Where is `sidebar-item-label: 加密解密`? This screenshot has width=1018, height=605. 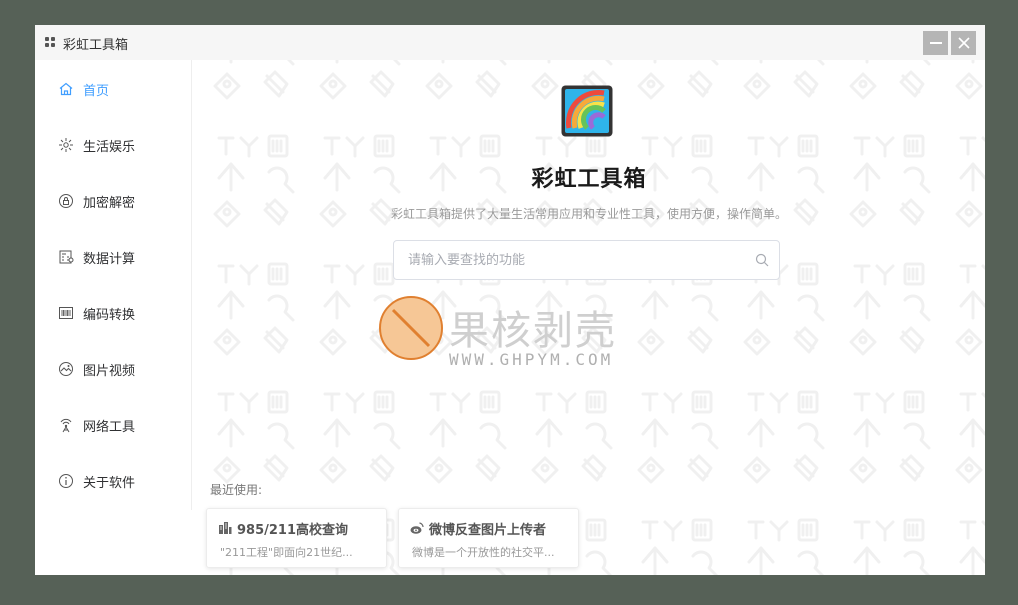 sidebar-item-label: 加密解密 is located at coordinates (109, 203).